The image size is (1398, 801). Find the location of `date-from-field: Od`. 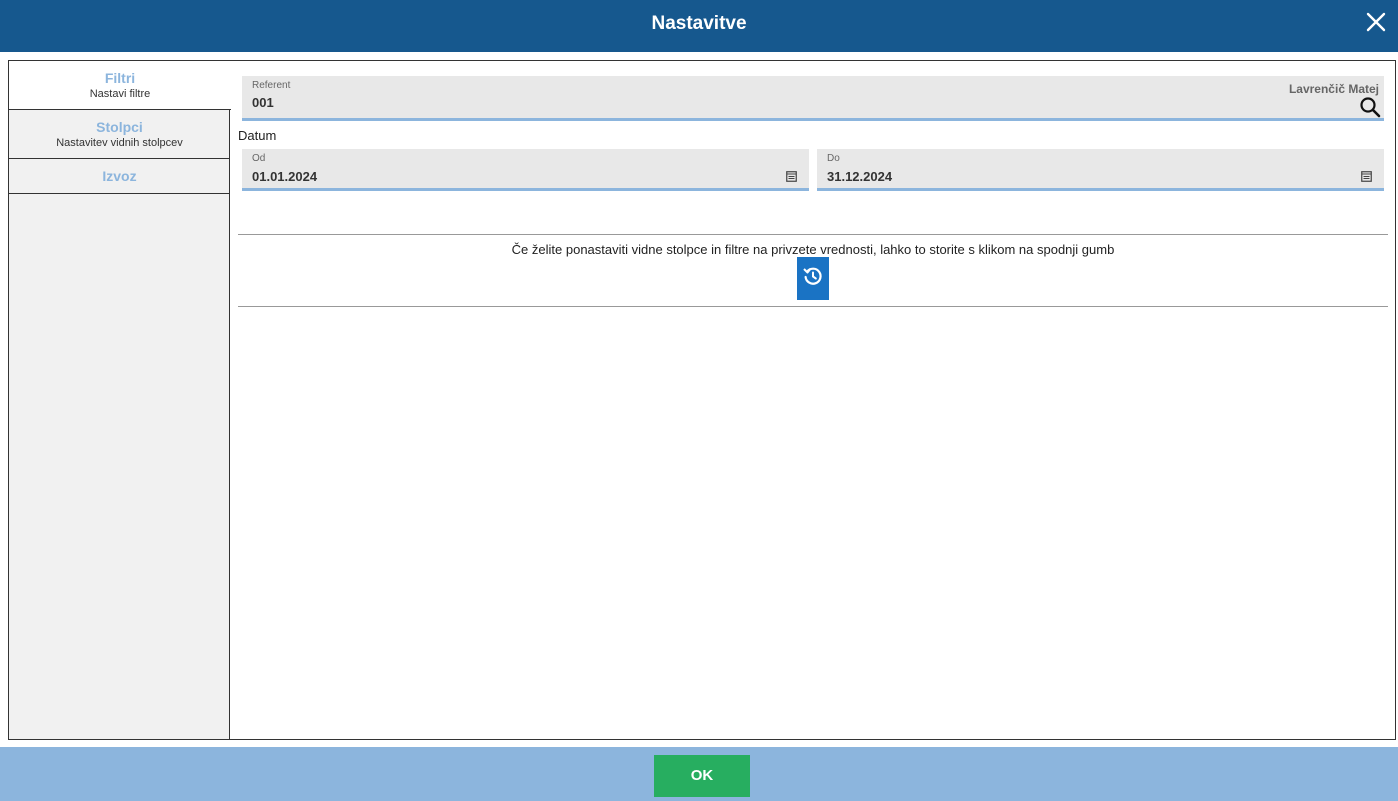

date-from-field: Od is located at coordinates (525, 170).